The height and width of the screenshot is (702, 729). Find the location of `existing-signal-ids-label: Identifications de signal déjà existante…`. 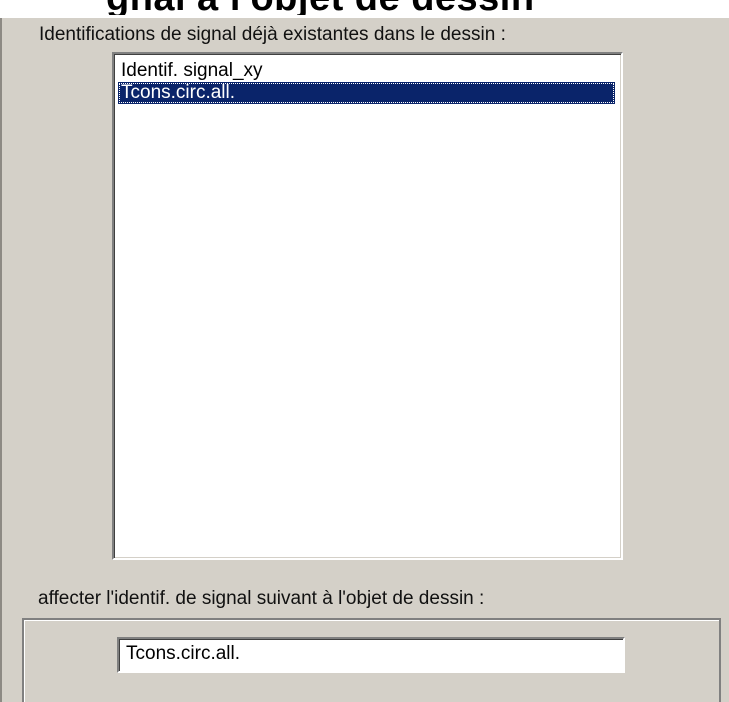

existing-signal-ids-label: Identifications de signal déjà existante… is located at coordinates (272, 34).